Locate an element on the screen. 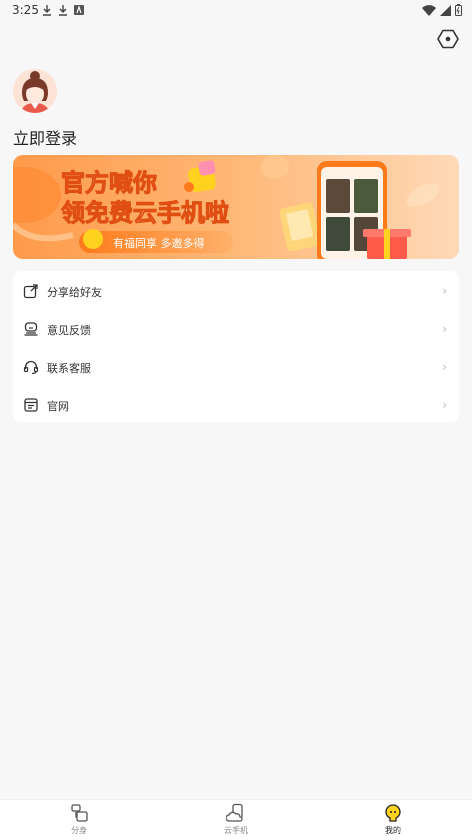 This screenshot has height=840, width=472. website-icon is located at coordinates (31, 405).